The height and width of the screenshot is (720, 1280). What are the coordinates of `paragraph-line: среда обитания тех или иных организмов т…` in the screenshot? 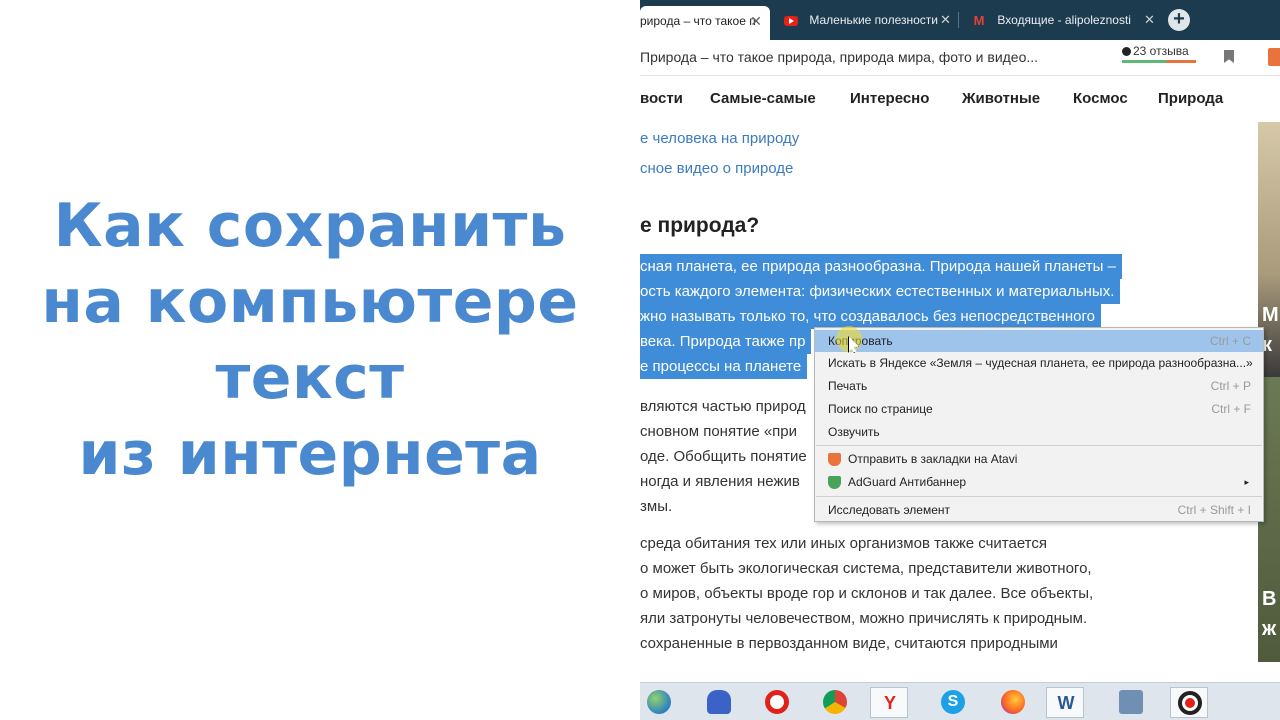 It's located at (843, 543).